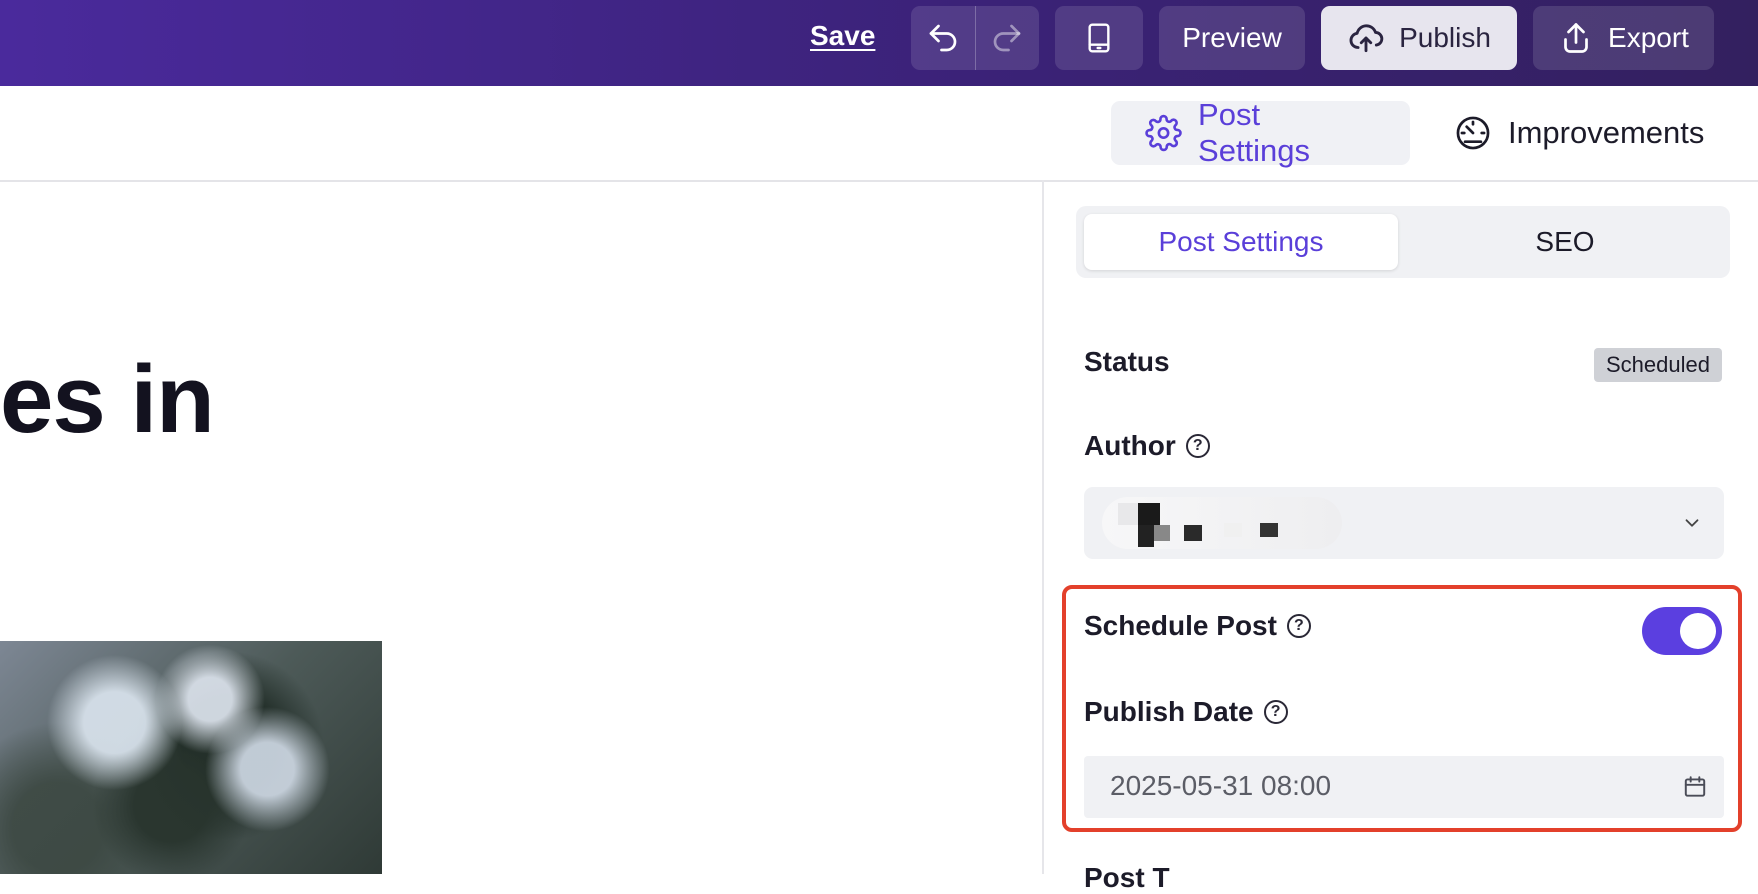 This screenshot has width=1758, height=894. I want to click on publish-button: Publish, so click(1419, 38).